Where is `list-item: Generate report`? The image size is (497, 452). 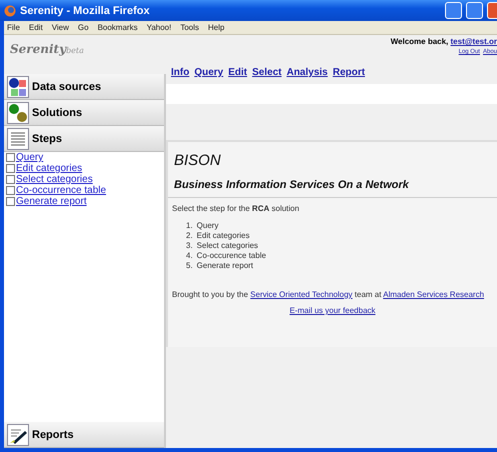
list-item: Generate report is located at coordinates (225, 265).